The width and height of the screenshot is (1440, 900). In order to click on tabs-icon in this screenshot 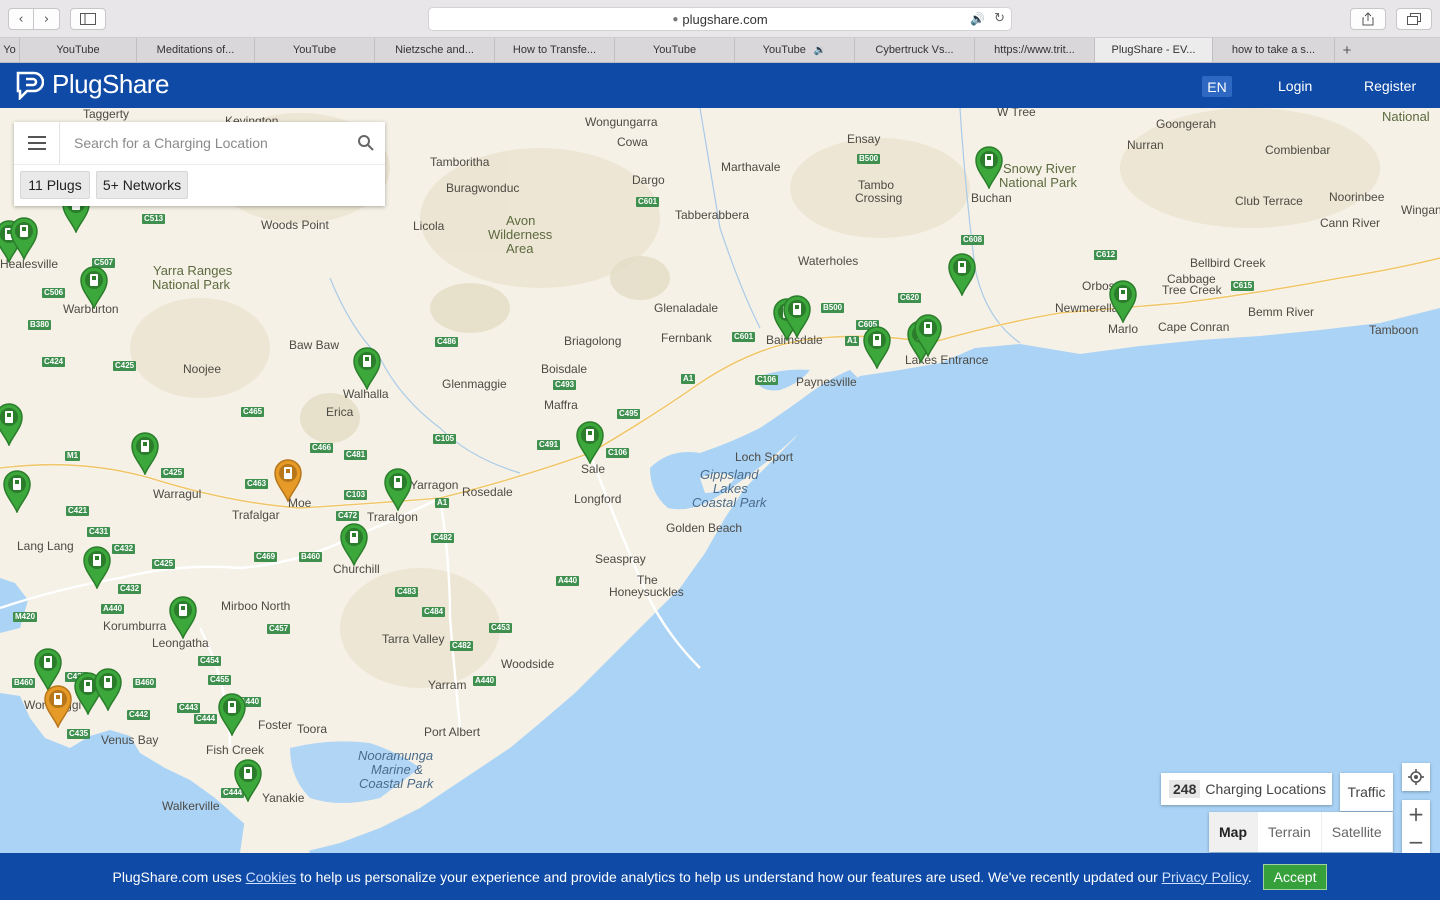, I will do `click(1414, 19)`.